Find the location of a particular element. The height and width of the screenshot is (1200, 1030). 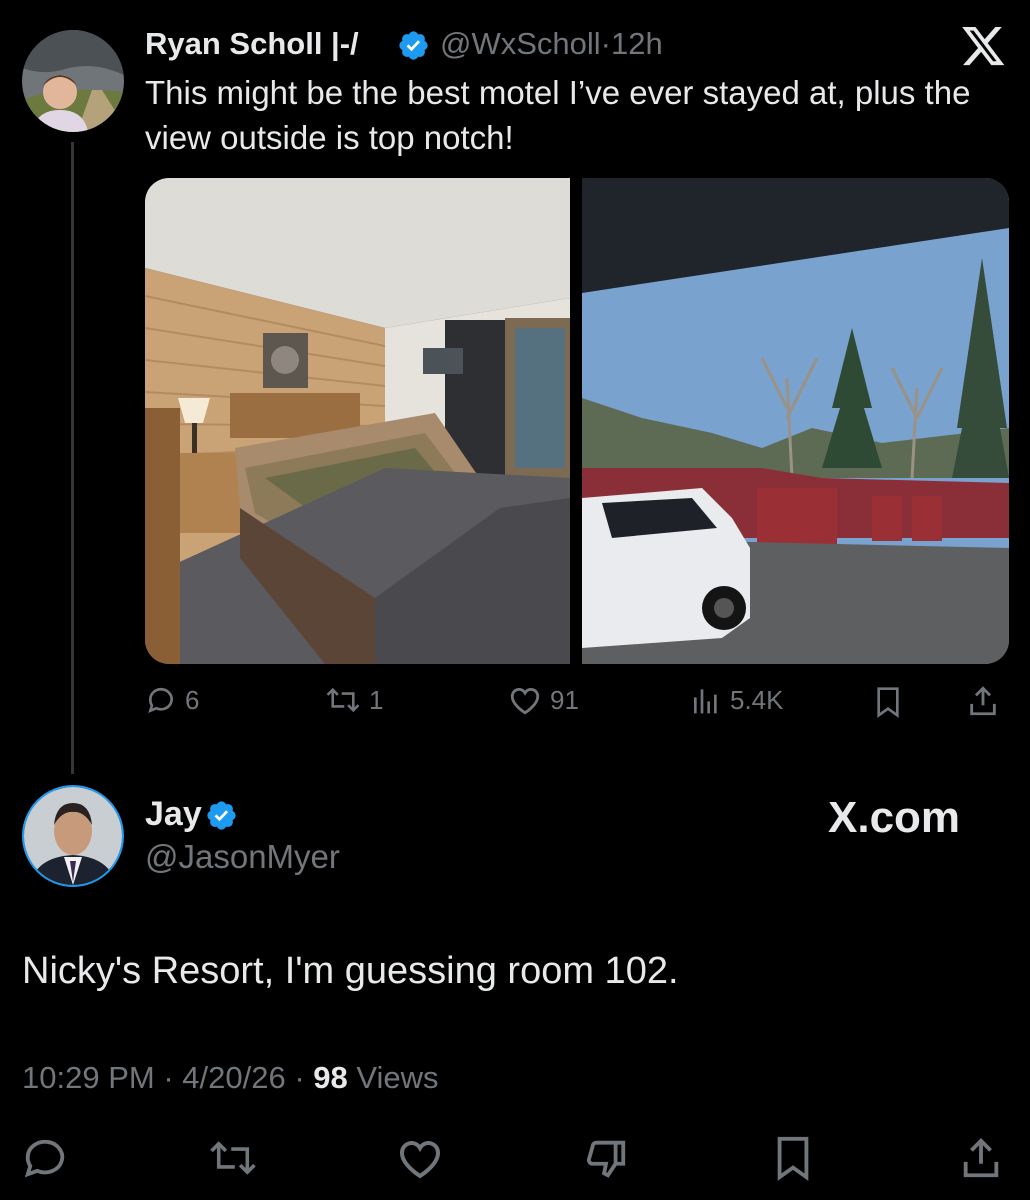

reply-button is located at coordinates (45, 1158).